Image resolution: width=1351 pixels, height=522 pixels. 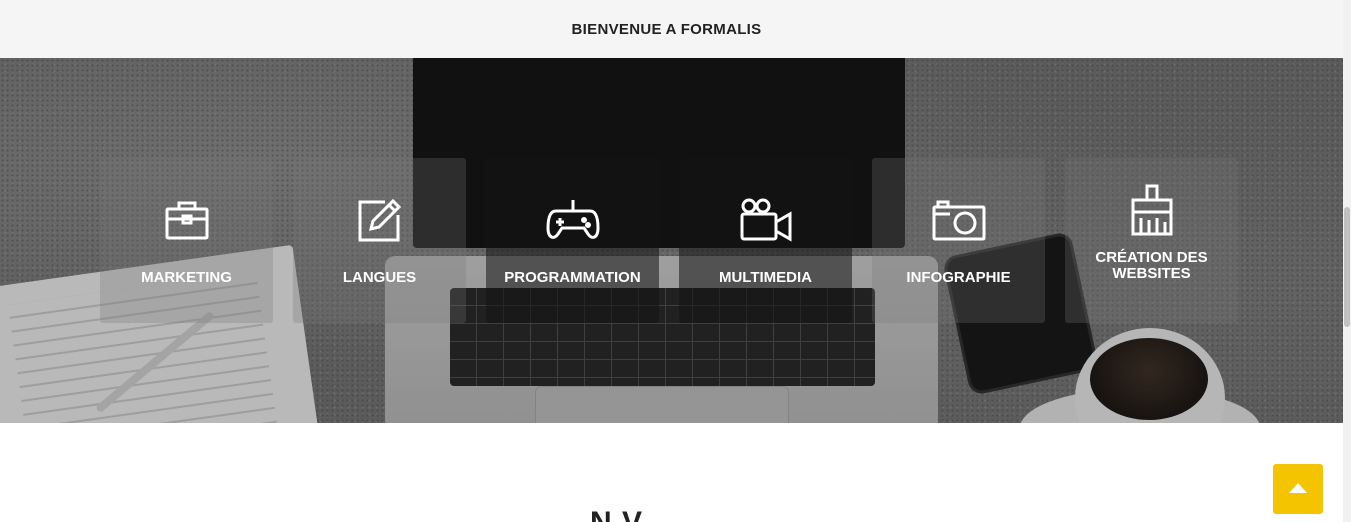 What do you see at coordinates (1347, 267) in the screenshot?
I see `scrollbar-thumb` at bounding box center [1347, 267].